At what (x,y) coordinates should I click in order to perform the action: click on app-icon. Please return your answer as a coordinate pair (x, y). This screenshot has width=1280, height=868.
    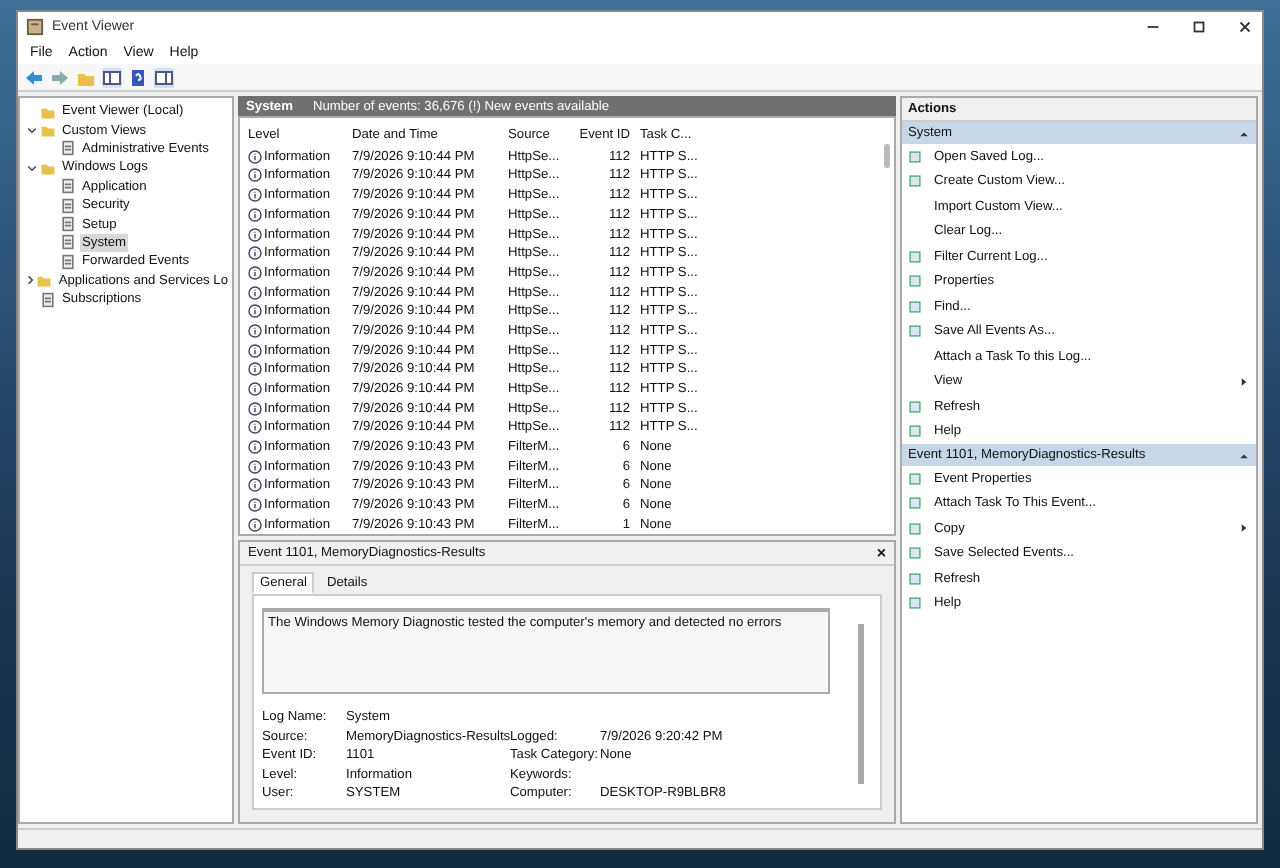
    Looking at the image, I should click on (35, 27).